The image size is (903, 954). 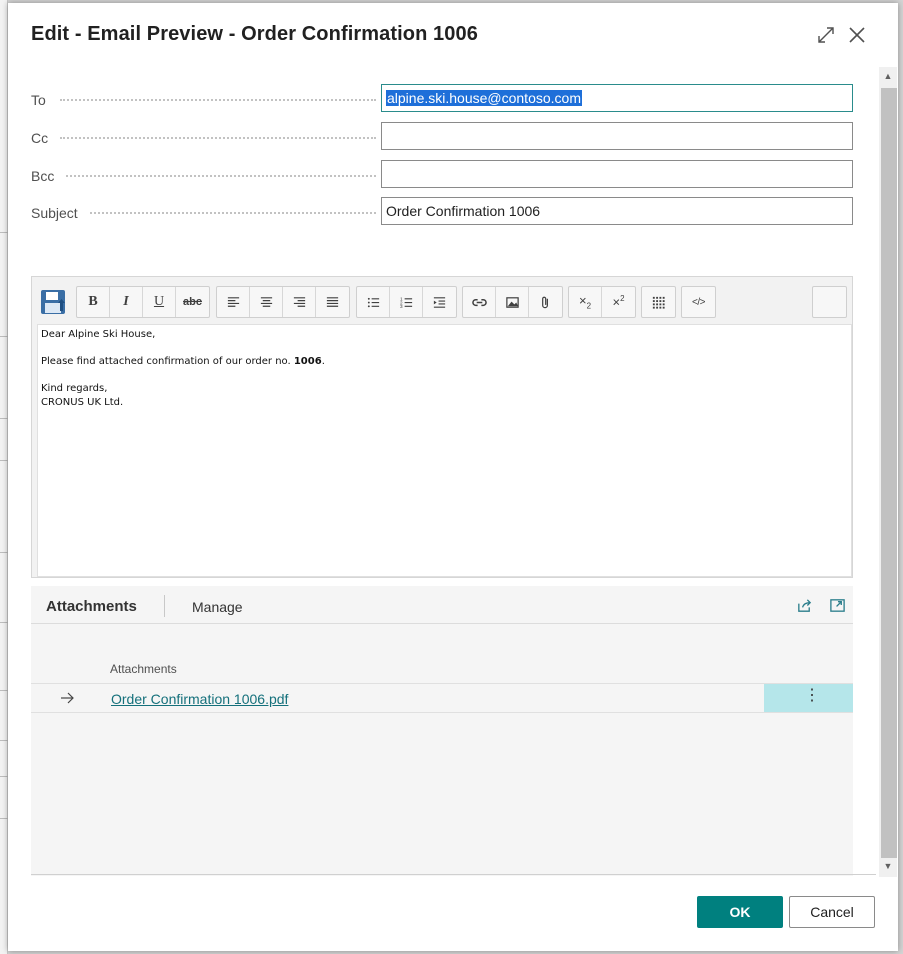 What do you see at coordinates (54, 213) in the screenshot?
I see `subject-label: Subject` at bounding box center [54, 213].